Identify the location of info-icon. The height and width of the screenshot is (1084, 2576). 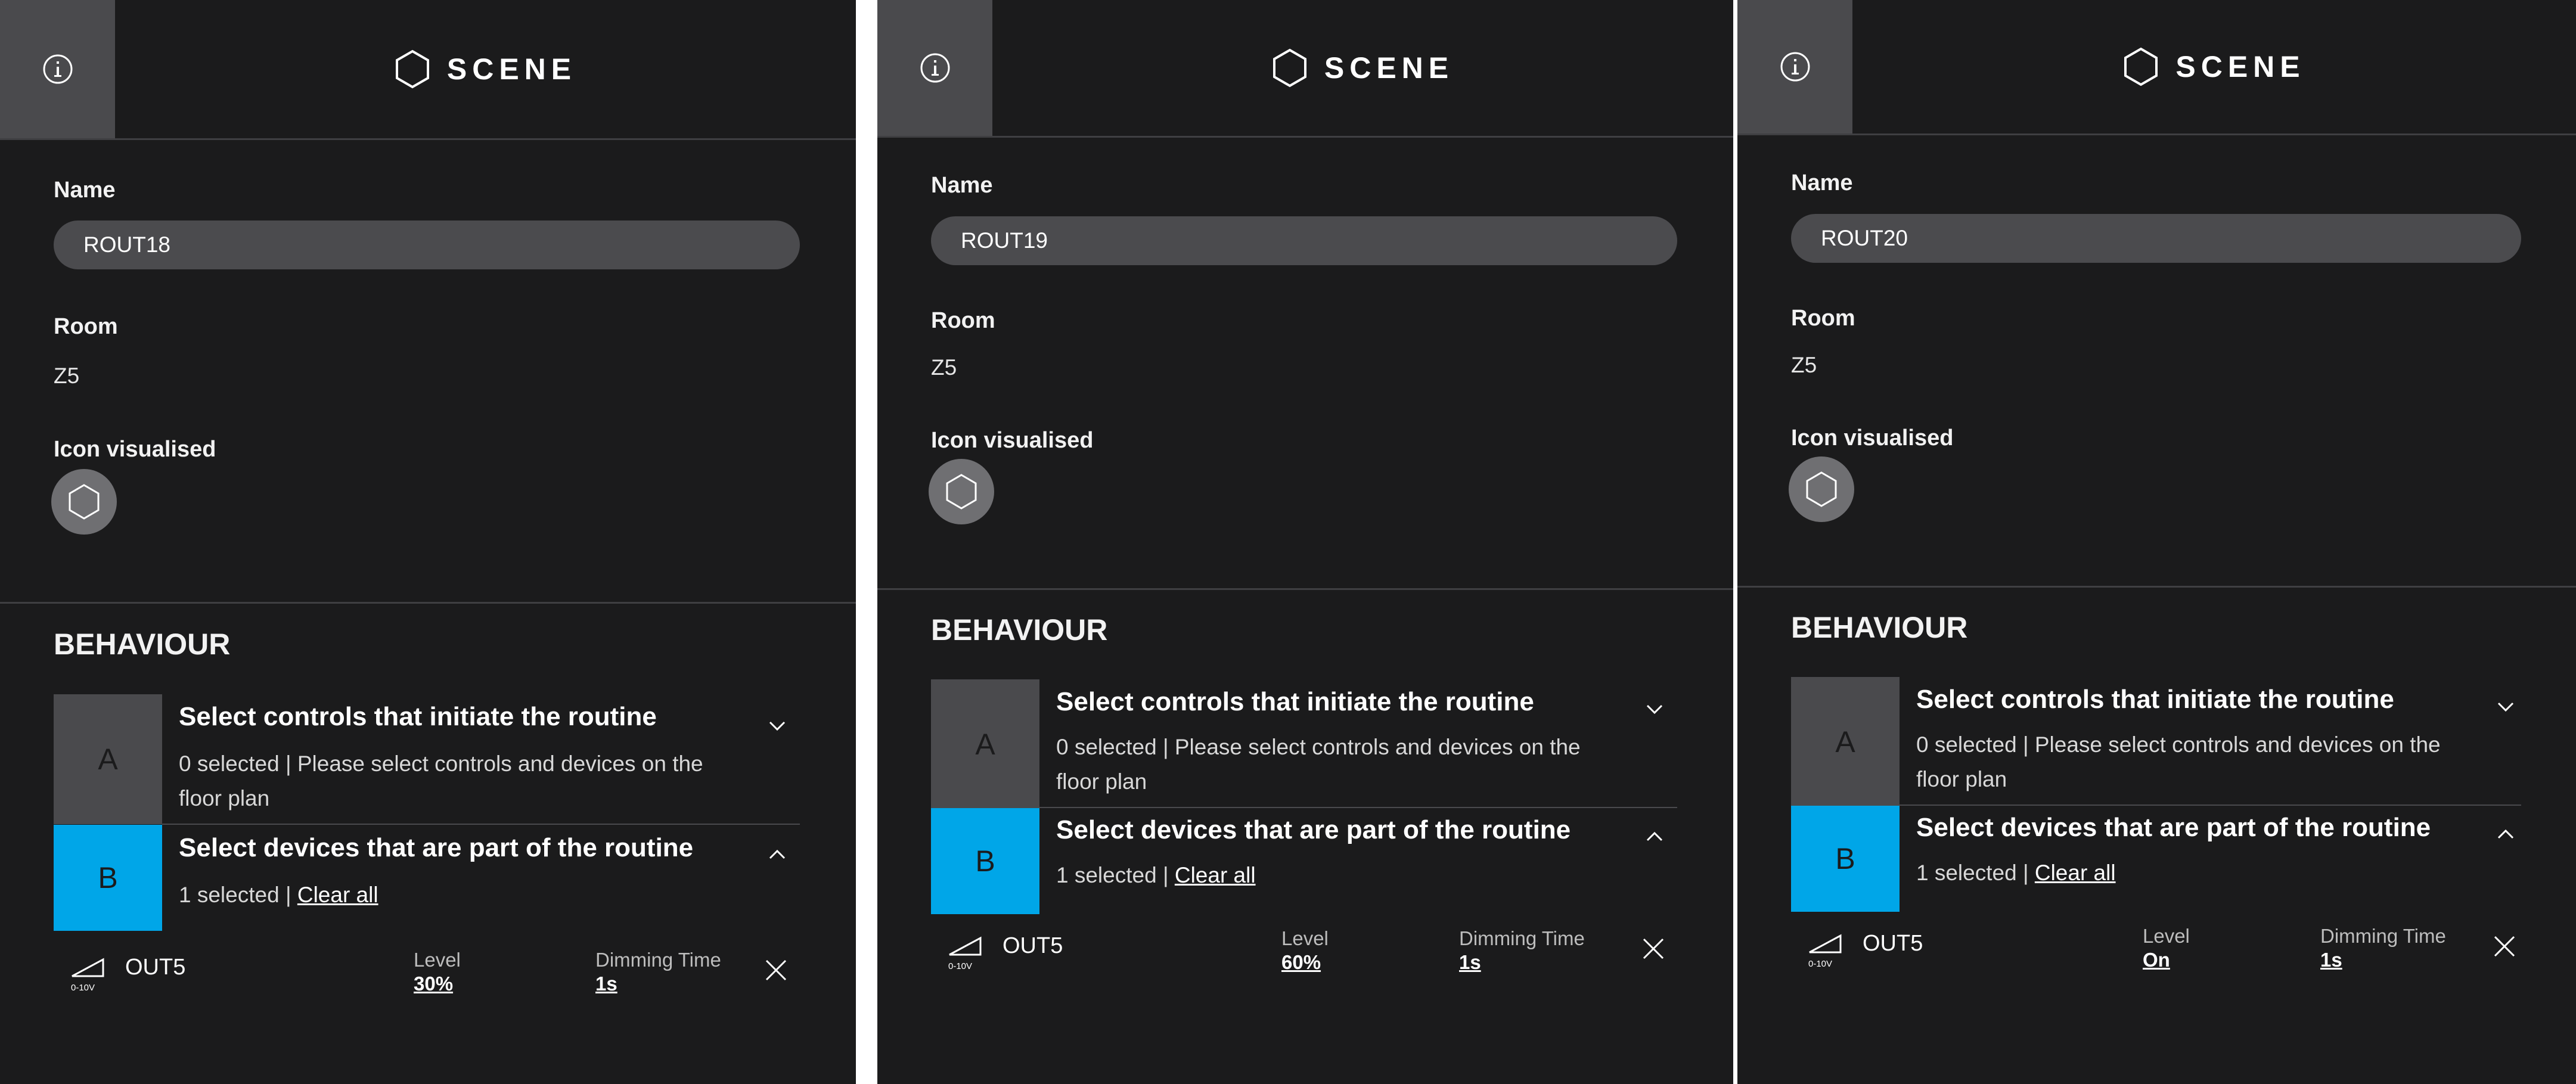
(1795, 67).